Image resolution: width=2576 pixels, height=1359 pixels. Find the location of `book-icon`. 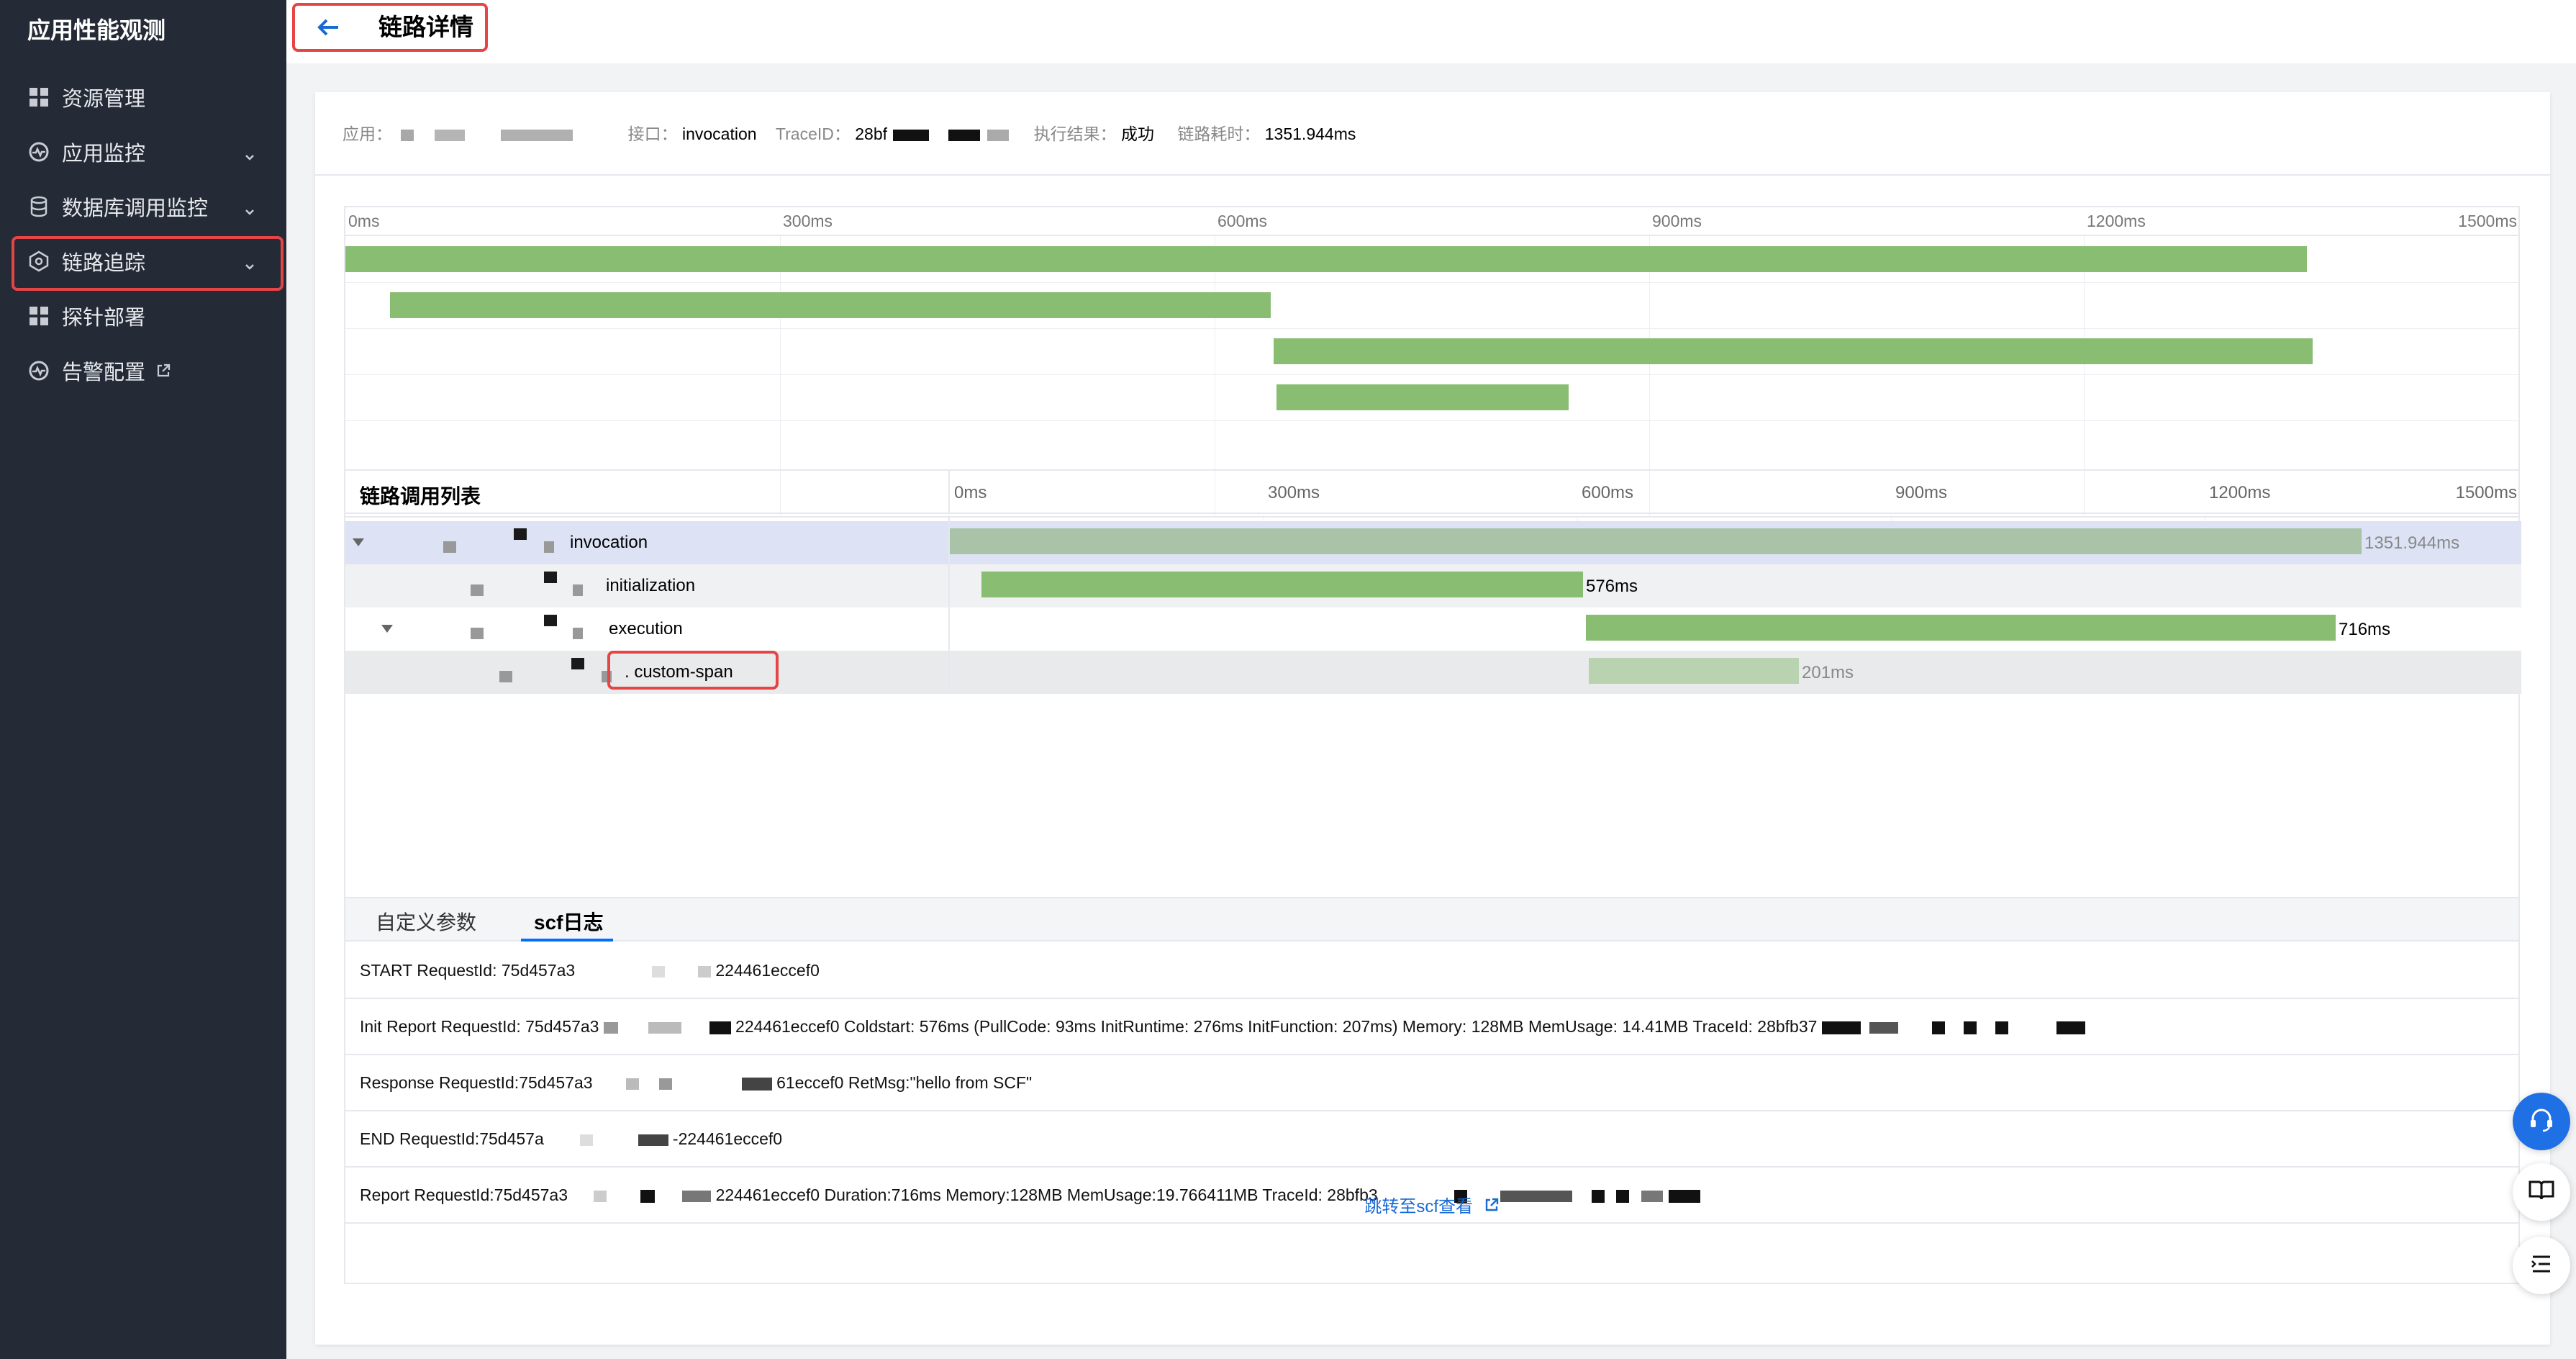

book-icon is located at coordinates (2541, 1192).